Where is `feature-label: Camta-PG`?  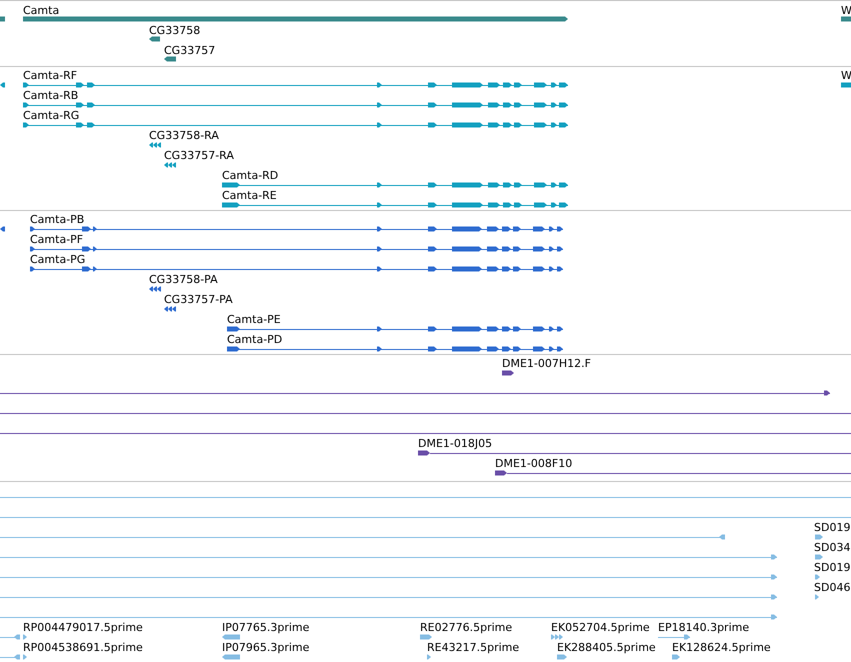 feature-label: Camta-PG is located at coordinates (58, 259).